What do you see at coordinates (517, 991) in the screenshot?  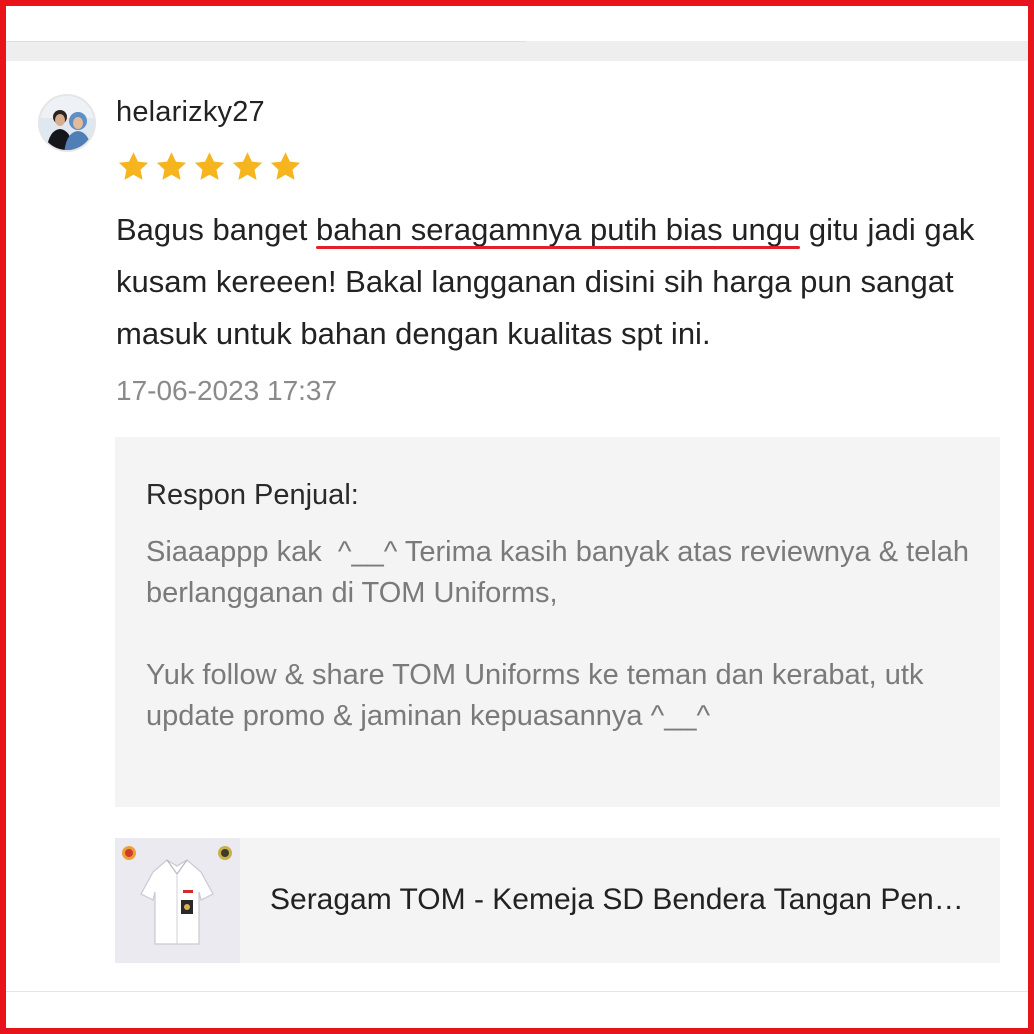 I see `bottom-divider` at bounding box center [517, 991].